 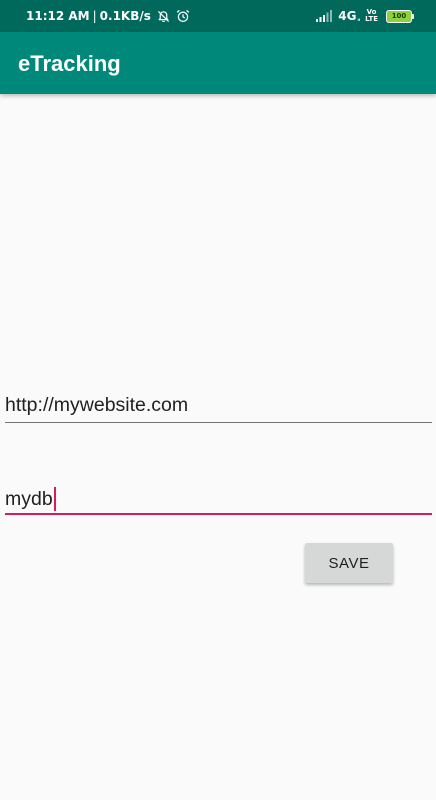 I want to click on volte-indicator: Vo LTE, so click(x=371, y=16).